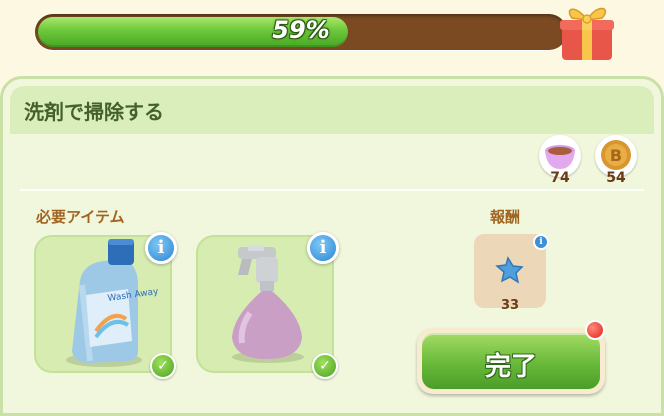  I want to click on progress-percent: 59%, so click(301, 30).